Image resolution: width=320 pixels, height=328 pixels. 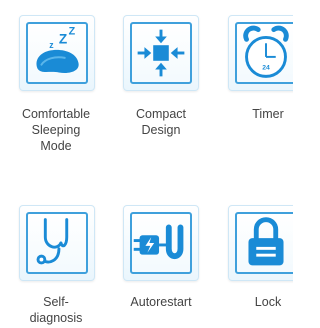 I want to click on feature-label-lock: Lock, so click(x=268, y=302).